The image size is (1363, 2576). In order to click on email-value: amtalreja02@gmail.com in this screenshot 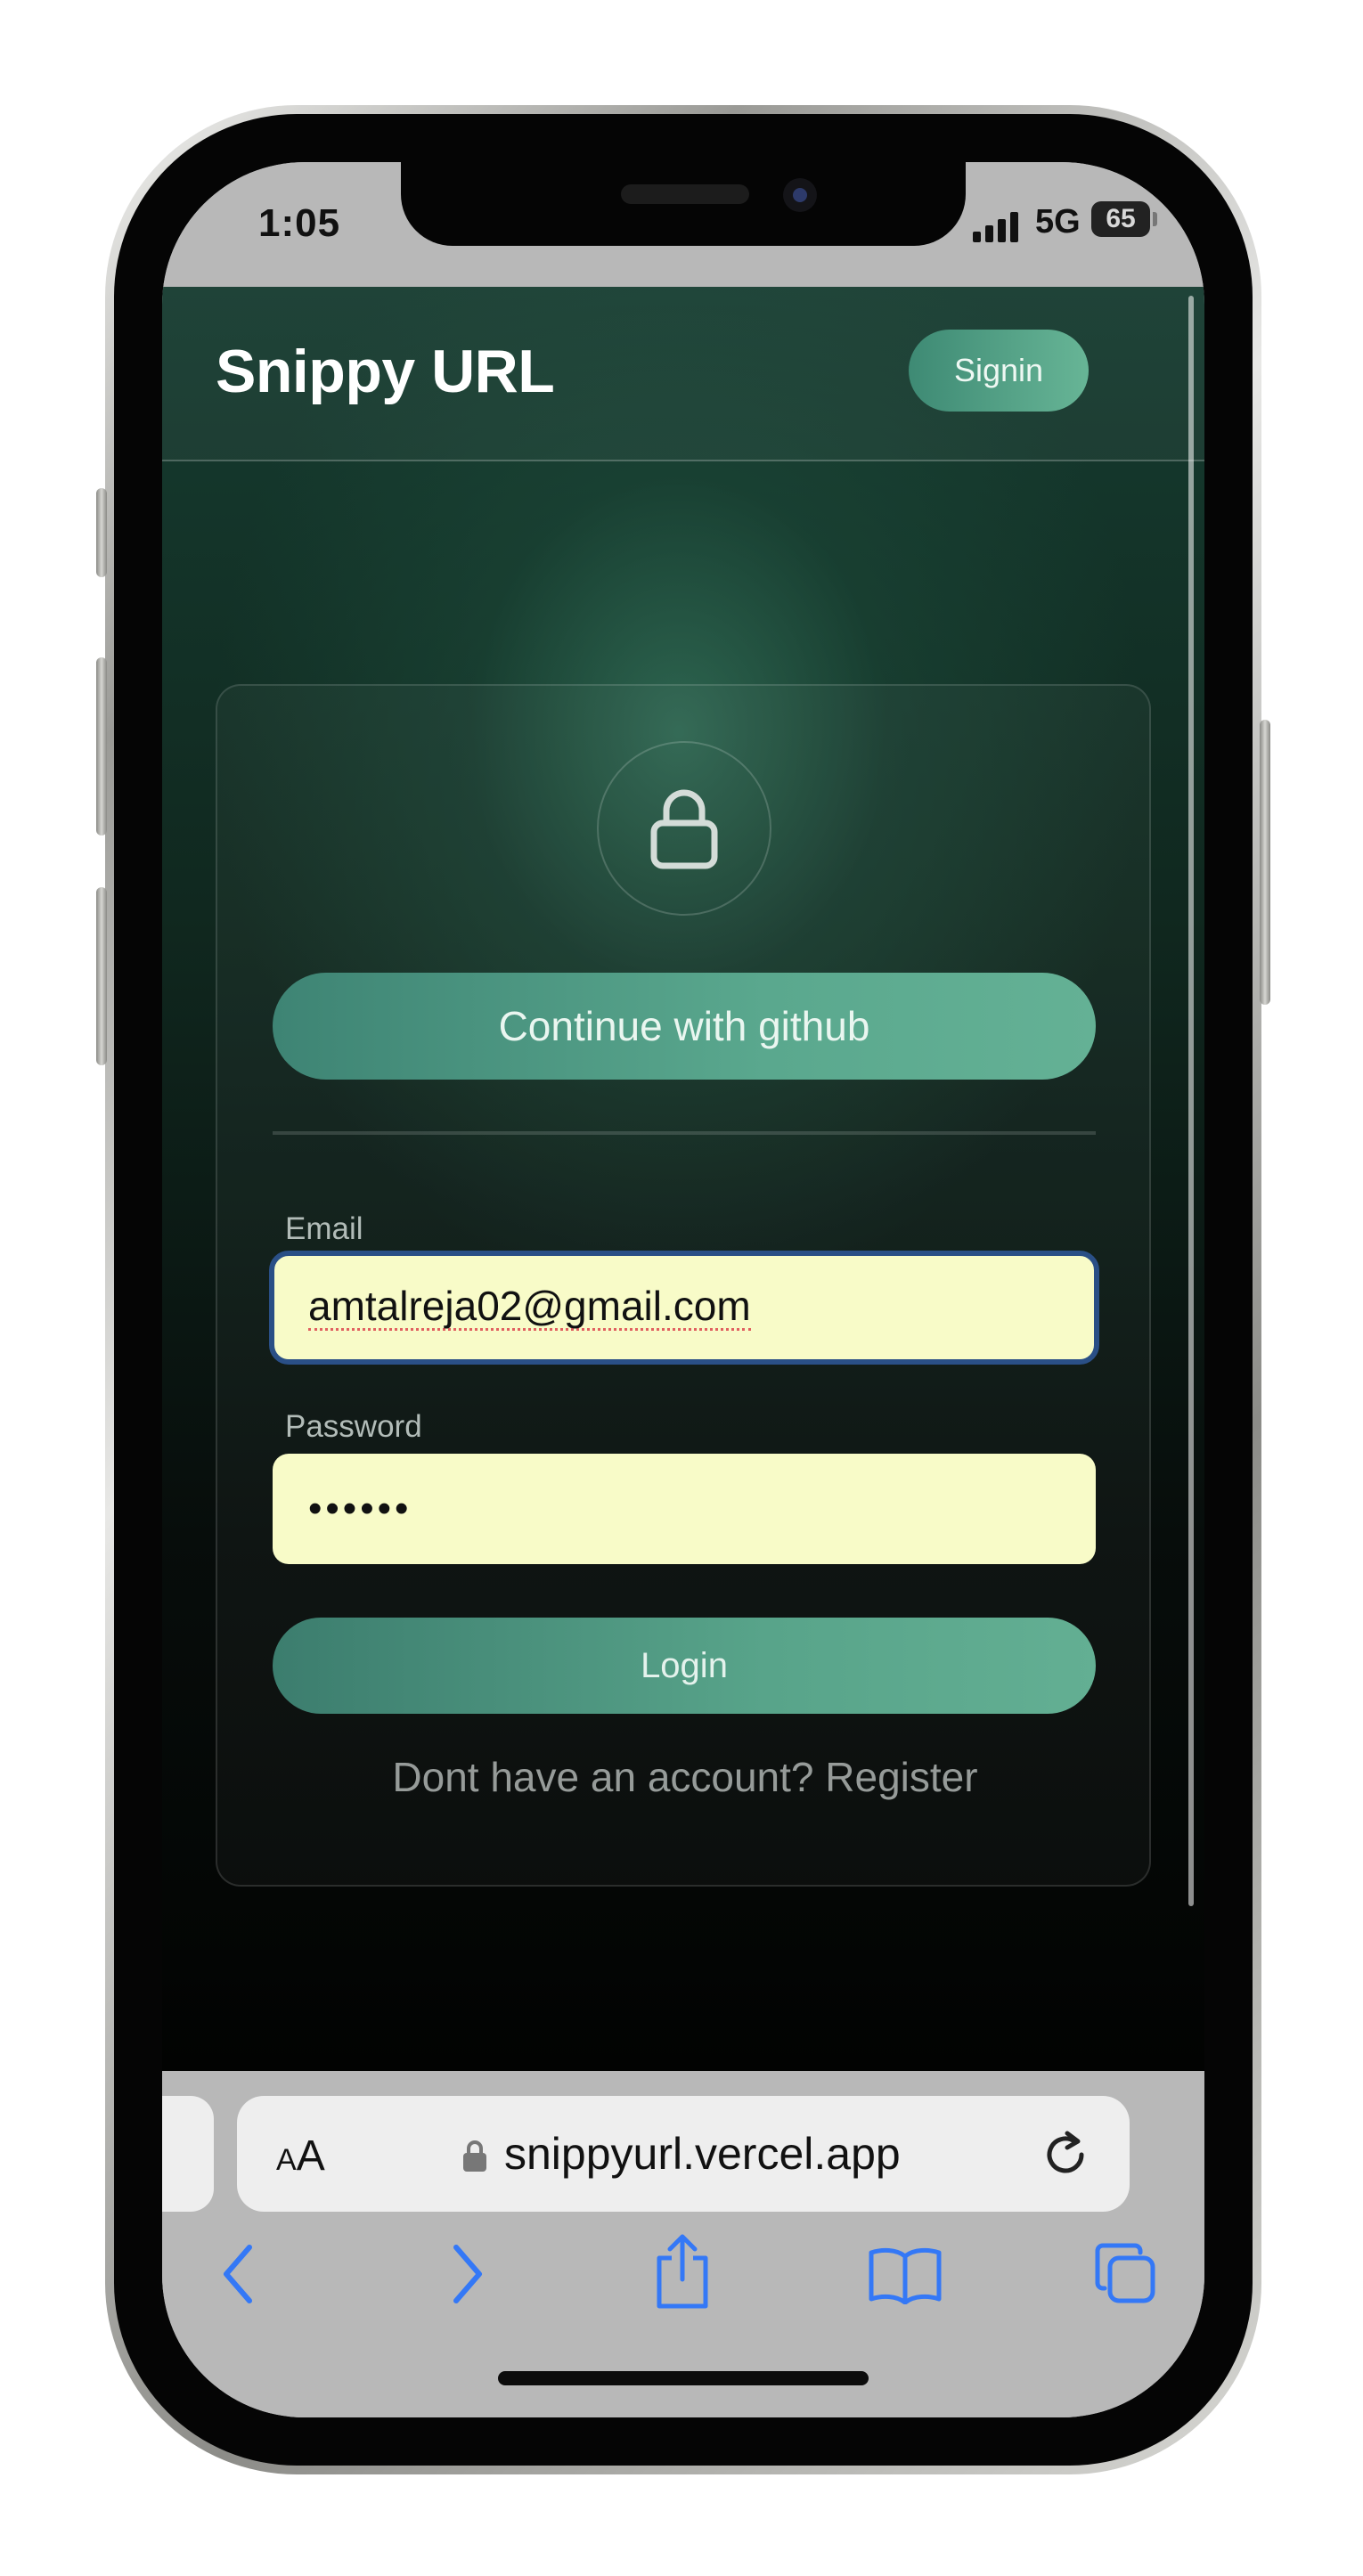, I will do `click(530, 1307)`.